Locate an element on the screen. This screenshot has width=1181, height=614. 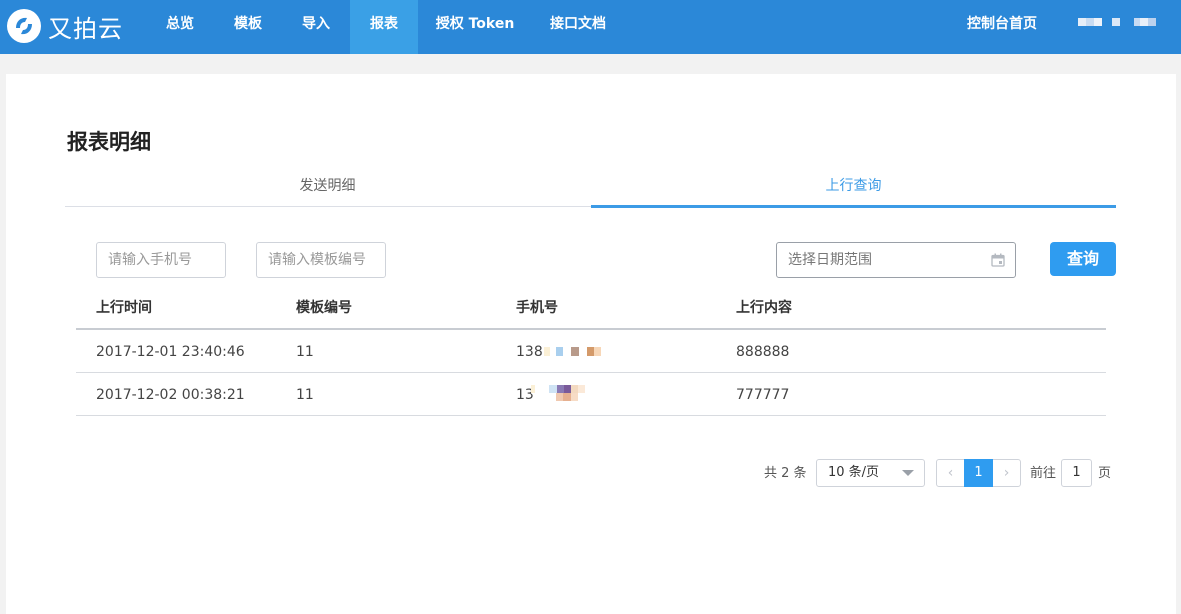
table-row: 2017-12-02 00:38:21 11 13 777777 is located at coordinates (591, 394).